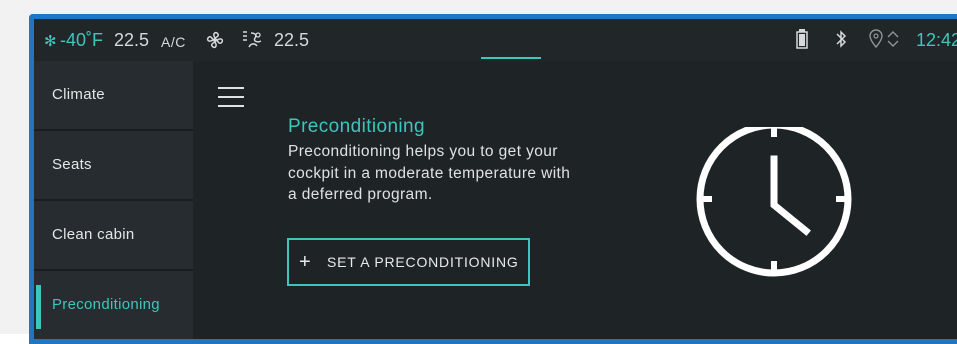 Image resolution: width=957 pixels, height=344 pixels. What do you see at coordinates (173, 42) in the screenshot?
I see `ac-button: A/C` at bounding box center [173, 42].